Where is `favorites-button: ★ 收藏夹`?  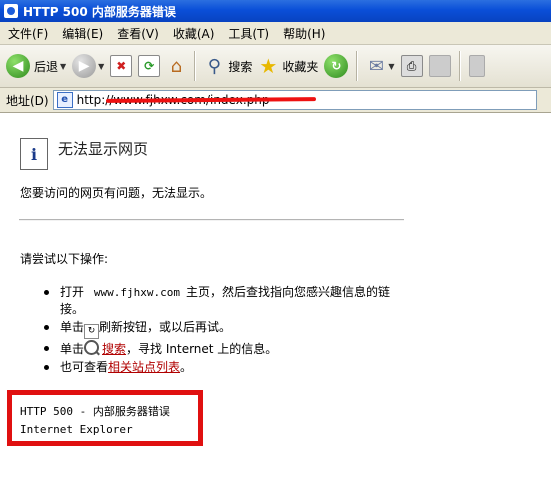 favorites-button: ★ 收藏夹 is located at coordinates (288, 66).